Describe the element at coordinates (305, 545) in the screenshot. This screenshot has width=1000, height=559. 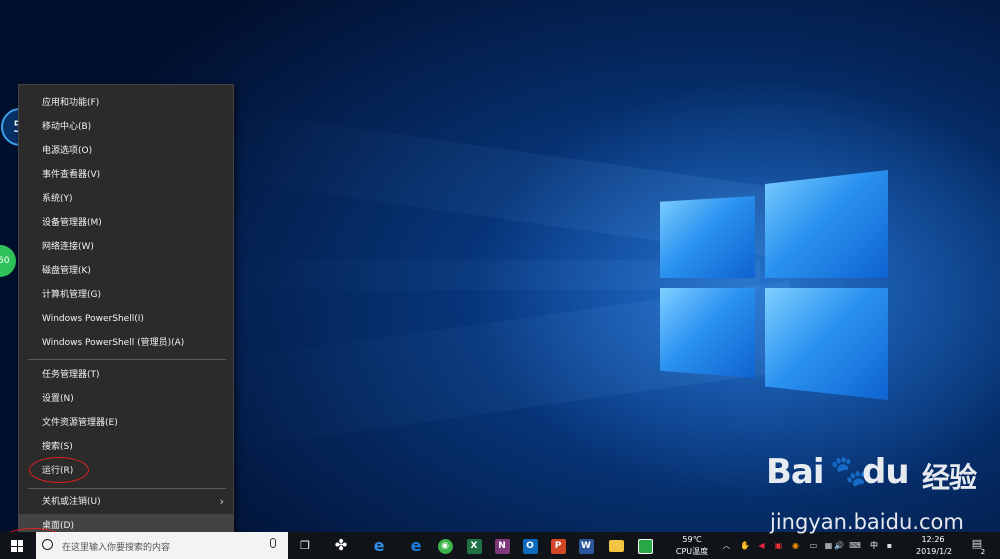
I see `task-view-icon: ❐` at that location.